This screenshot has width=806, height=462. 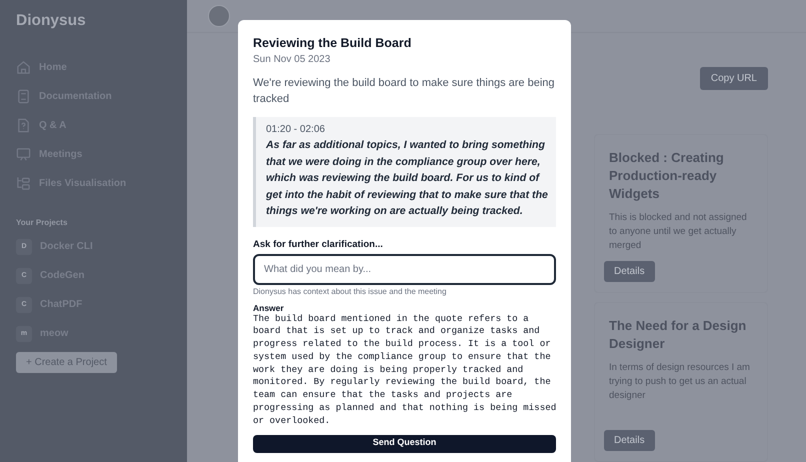 I want to click on create-project-button: + Create a Project, so click(x=66, y=362).